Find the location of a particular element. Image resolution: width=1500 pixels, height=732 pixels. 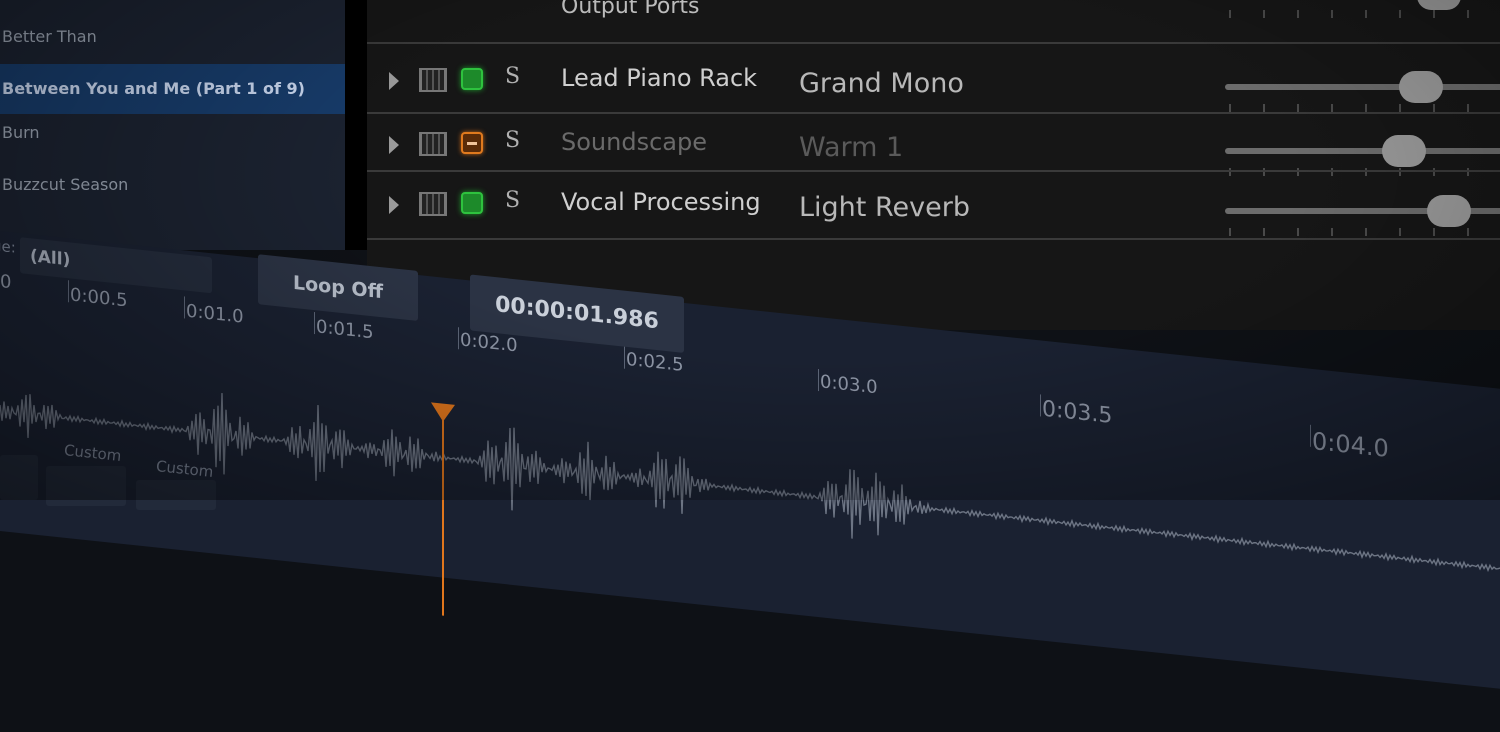

preset-name: Grand Mono is located at coordinates (881, 83).